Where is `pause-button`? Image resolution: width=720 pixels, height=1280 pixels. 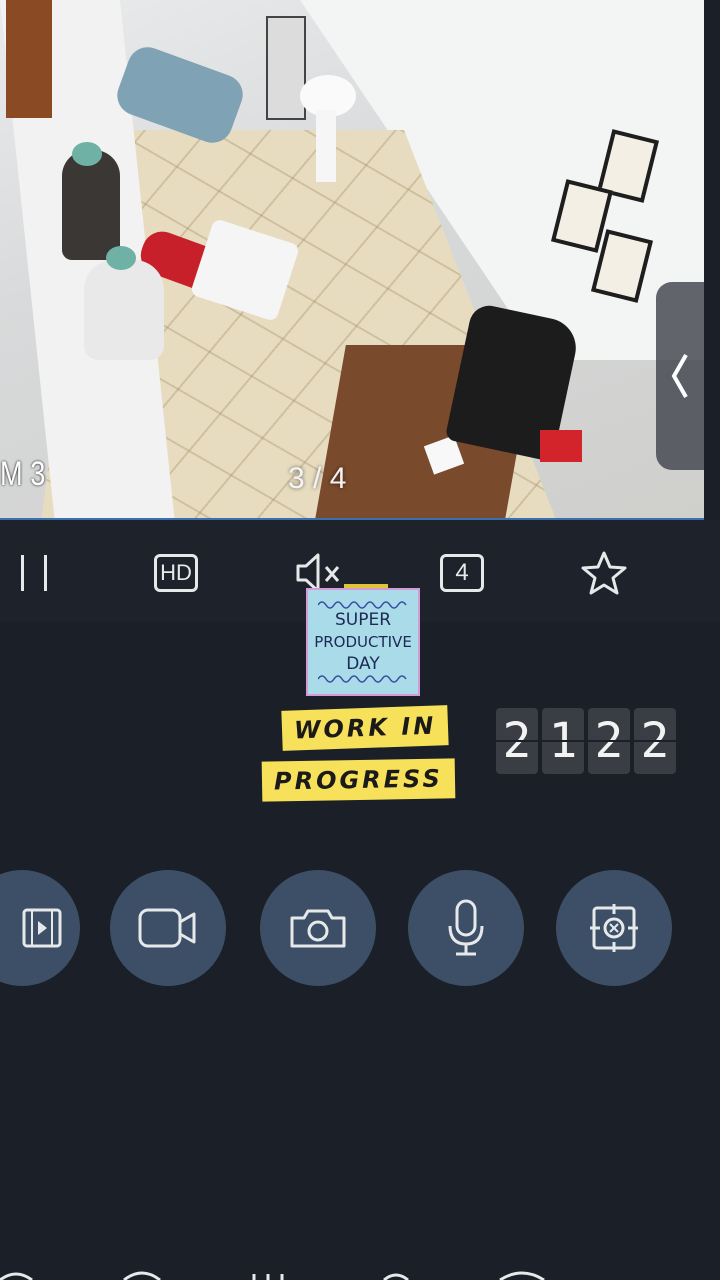 pause-button is located at coordinates (34, 573).